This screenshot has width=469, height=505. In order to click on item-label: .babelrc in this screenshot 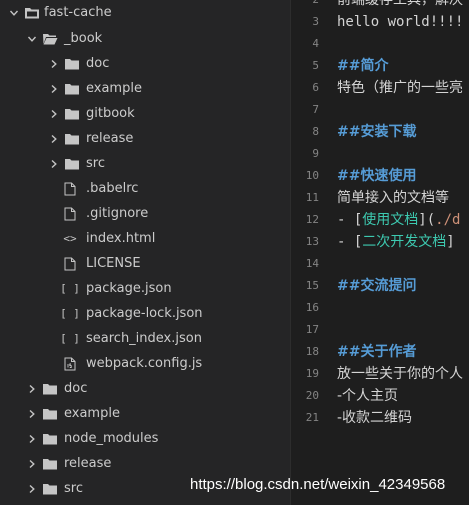, I will do `click(112, 188)`.